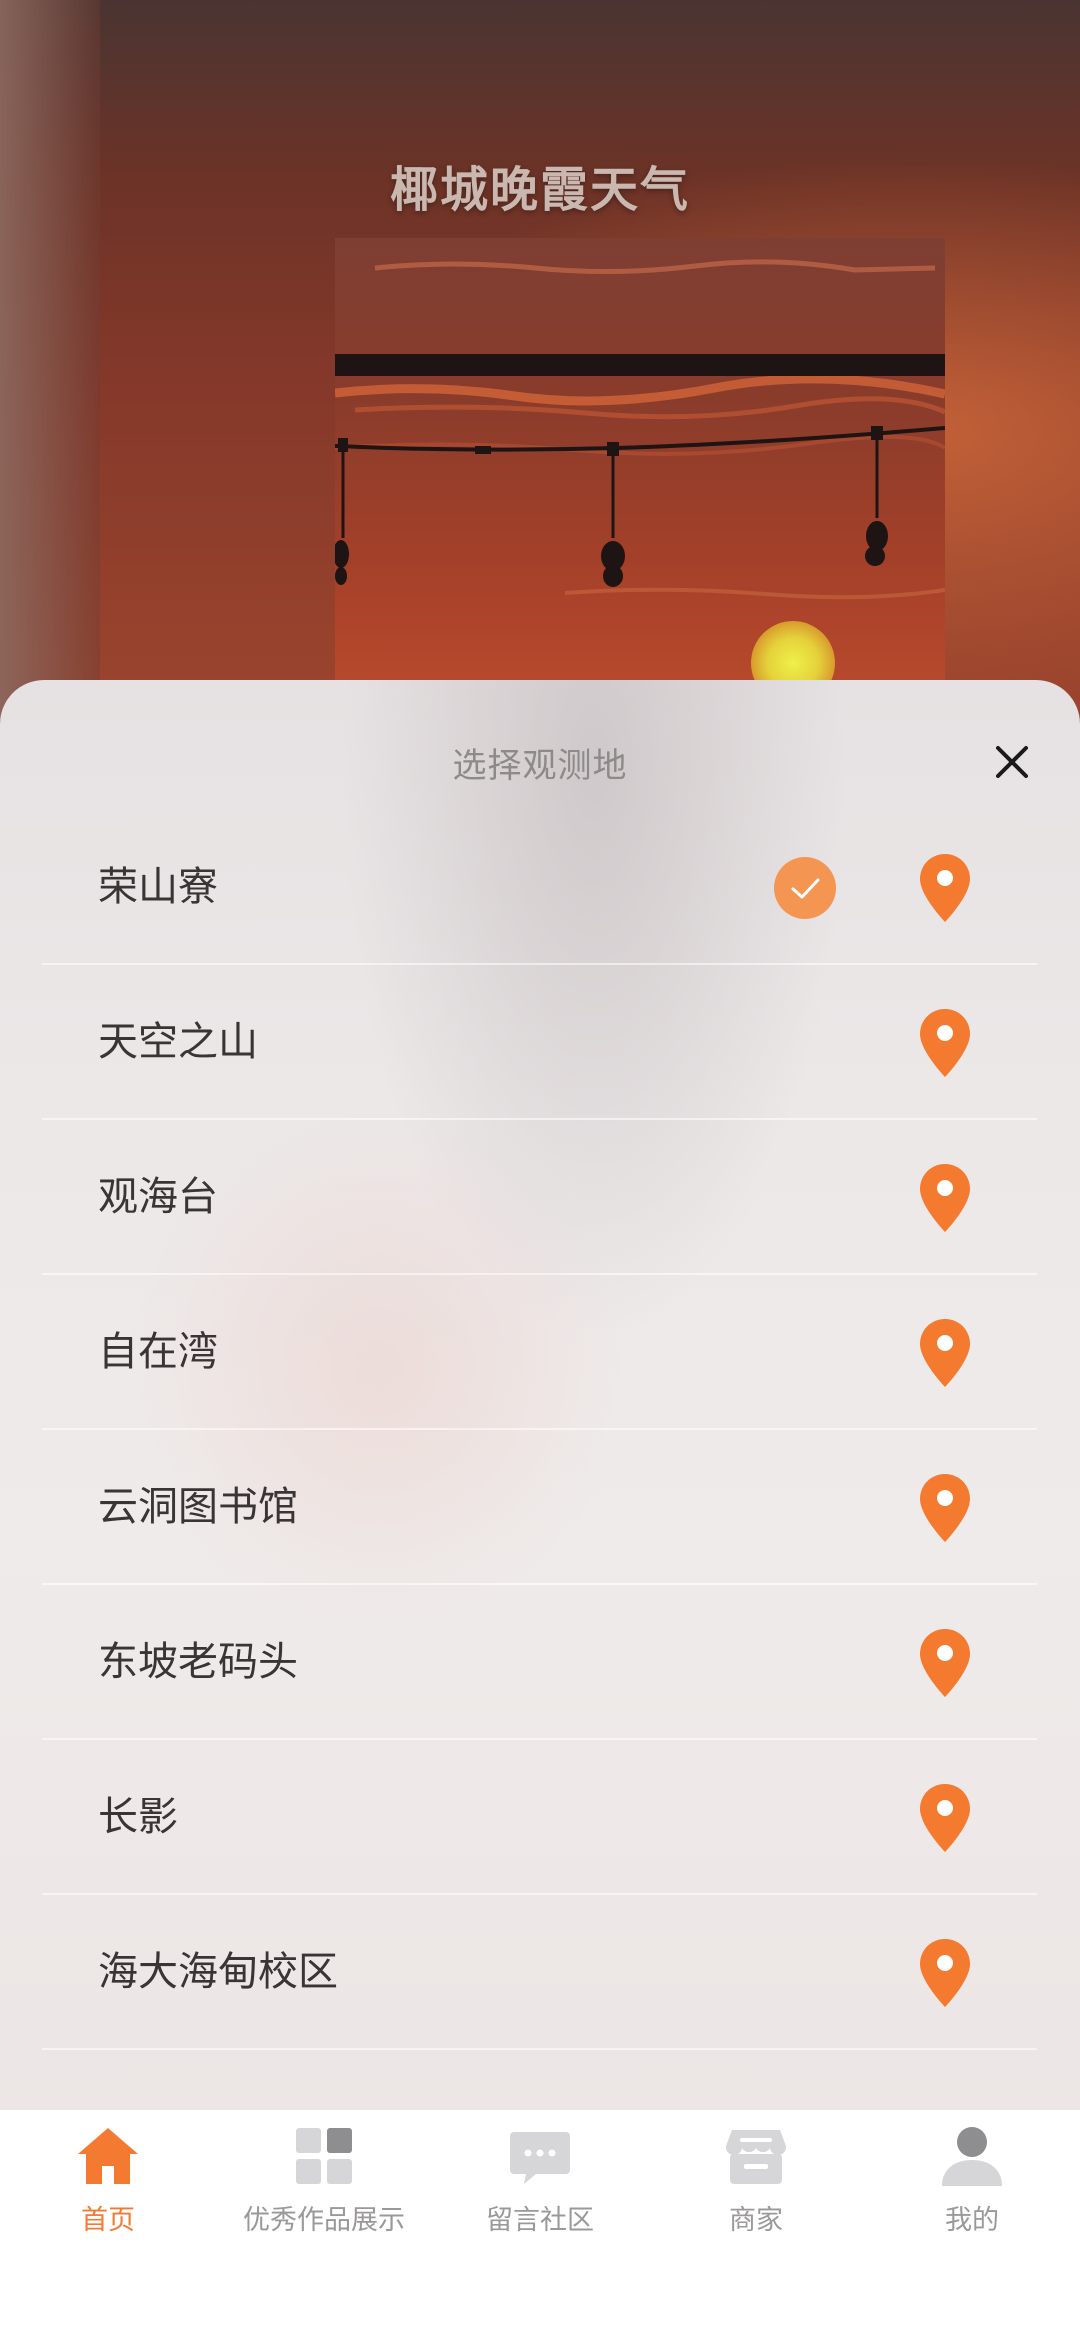 Image resolution: width=1080 pixels, height=2337 pixels. What do you see at coordinates (540, 2185) in the screenshot?
I see `tab-community: 留言社区` at bounding box center [540, 2185].